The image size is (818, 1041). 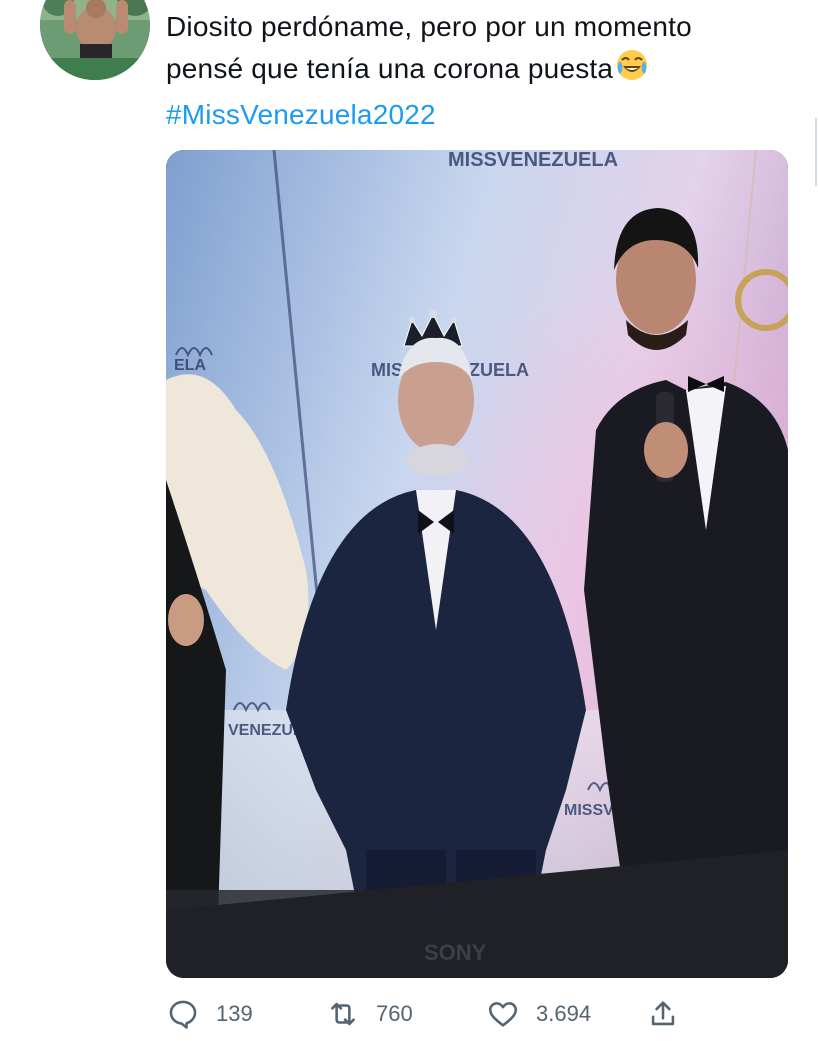 What do you see at coordinates (632, 71) in the screenshot?
I see `tears-of-joy-emoji-icon` at bounding box center [632, 71].